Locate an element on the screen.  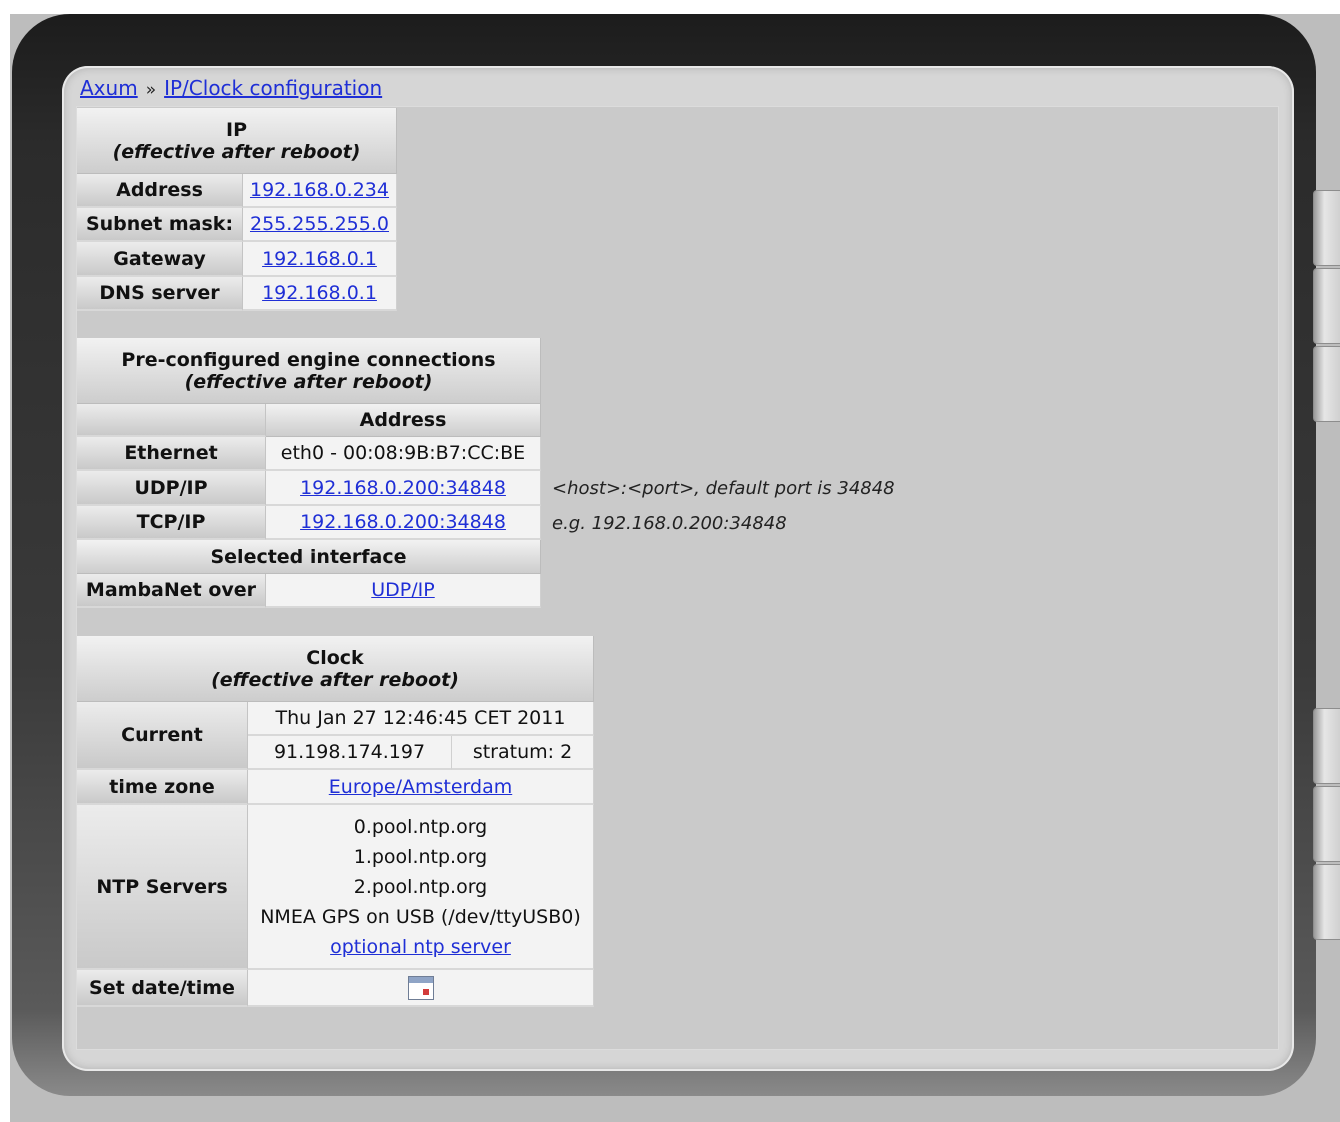
ethernet-value: eth0 - 00:08:9B:B7:CC:BE is located at coordinates (403, 454).